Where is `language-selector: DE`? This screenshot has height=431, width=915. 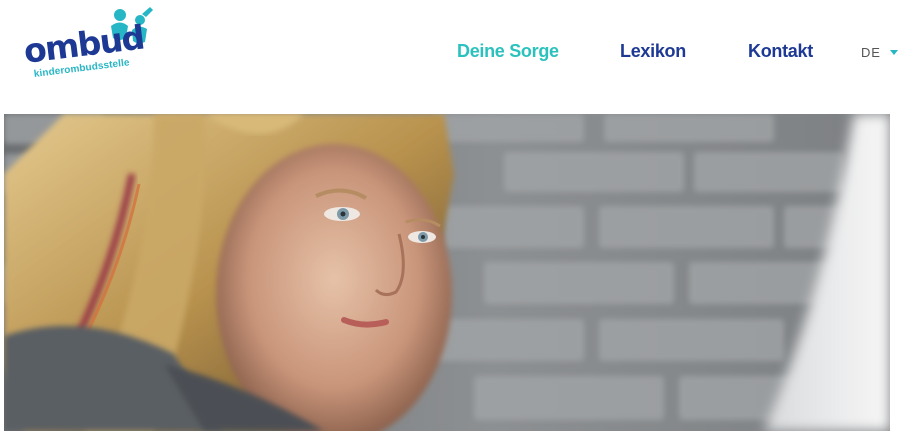 language-selector: DE is located at coordinates (879, 52).